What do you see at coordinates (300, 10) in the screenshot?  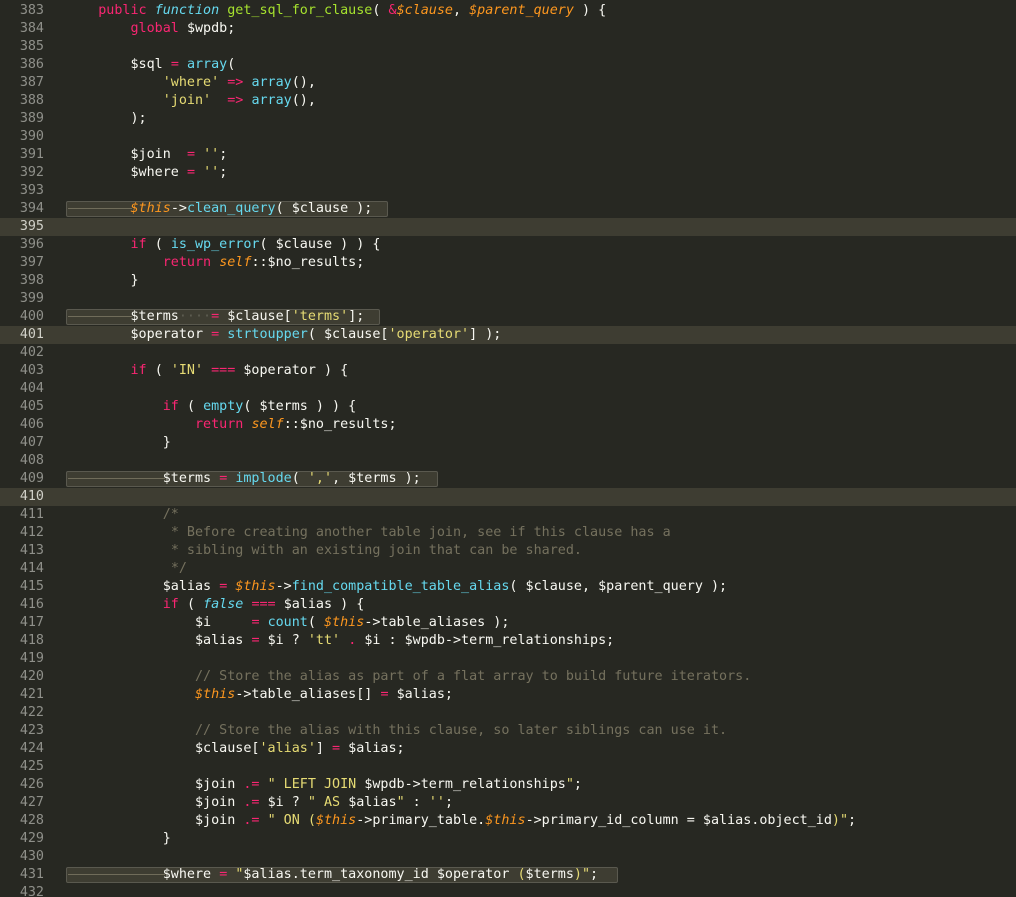 I see `code-token: get_sql_for_clause` at bounding box center [300, 10].